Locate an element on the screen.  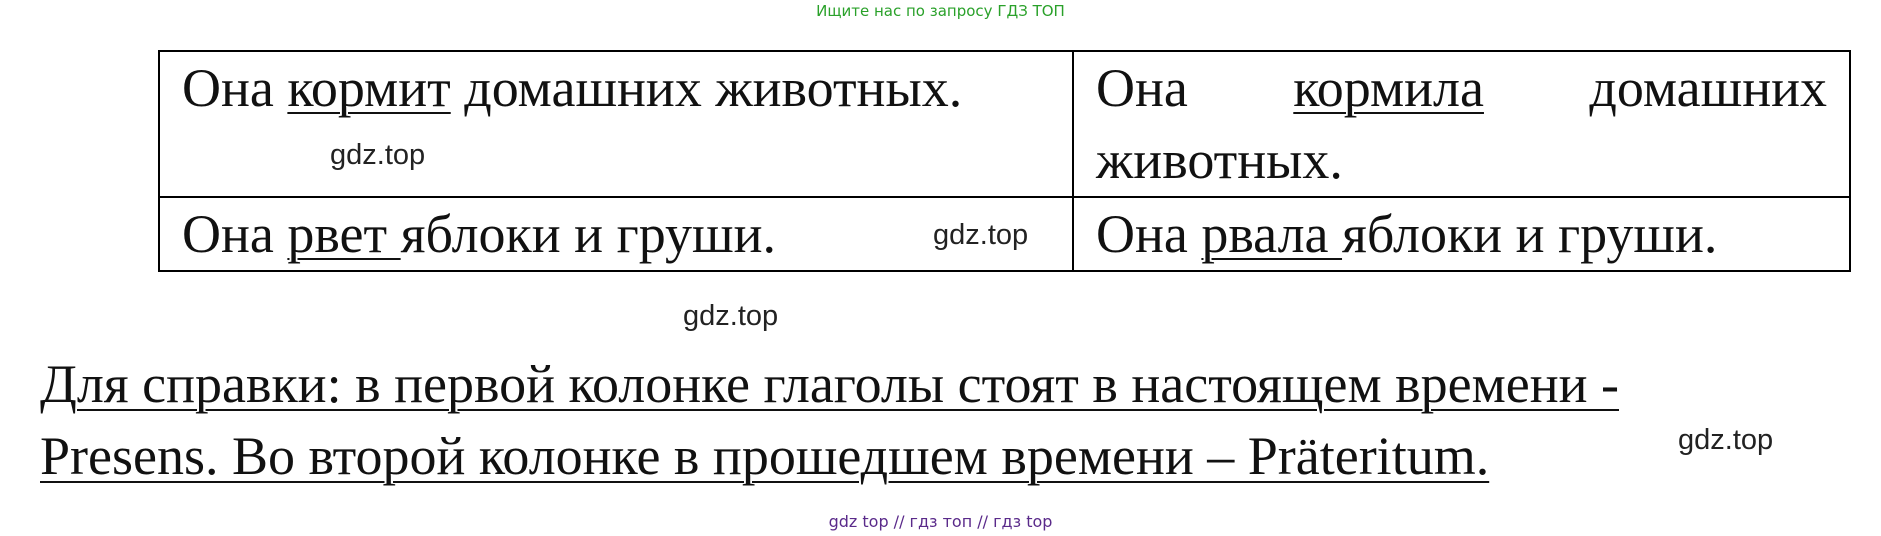
past-tense-cell: Она рвала яблоки и груши. is located at coordinates (1461, 234).